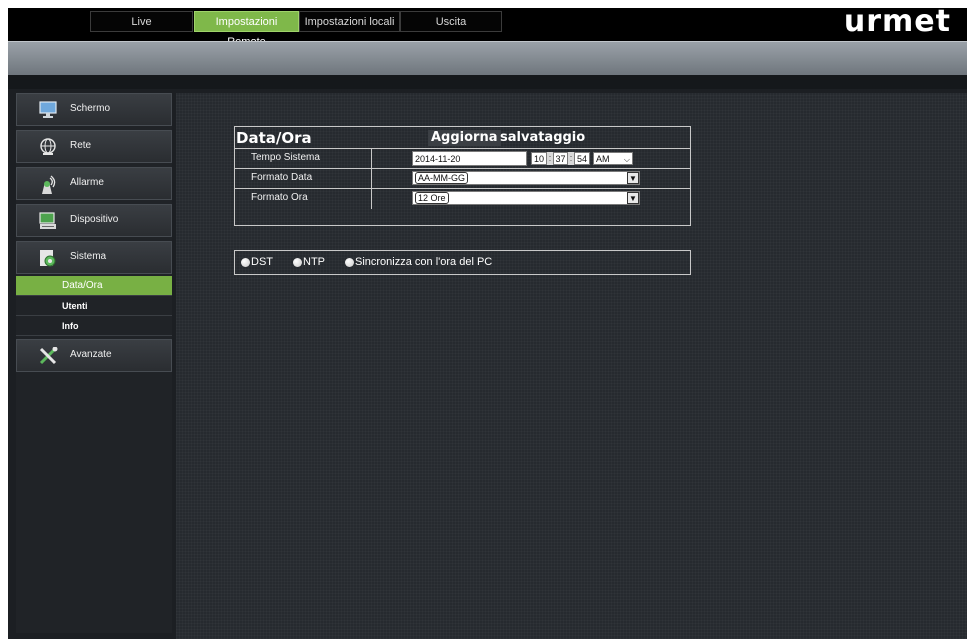  I want to click on brand-logo: urmet, so click(897, 23).